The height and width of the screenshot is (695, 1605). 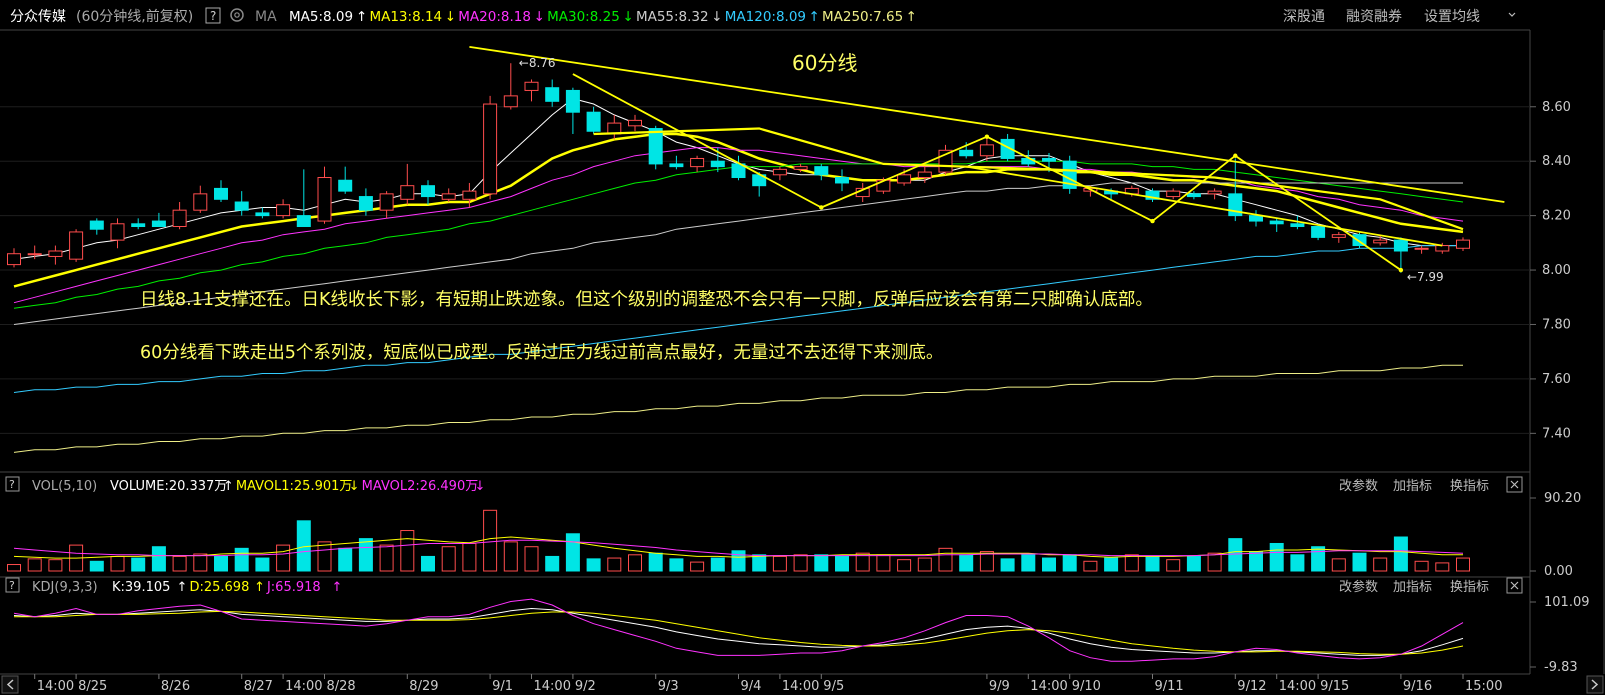 What do you see at coordinates (65, 587) in the screenshot?
I see `kdj-indicator-name: KDJ(9,3,3)` at bounding box center [65, 587].